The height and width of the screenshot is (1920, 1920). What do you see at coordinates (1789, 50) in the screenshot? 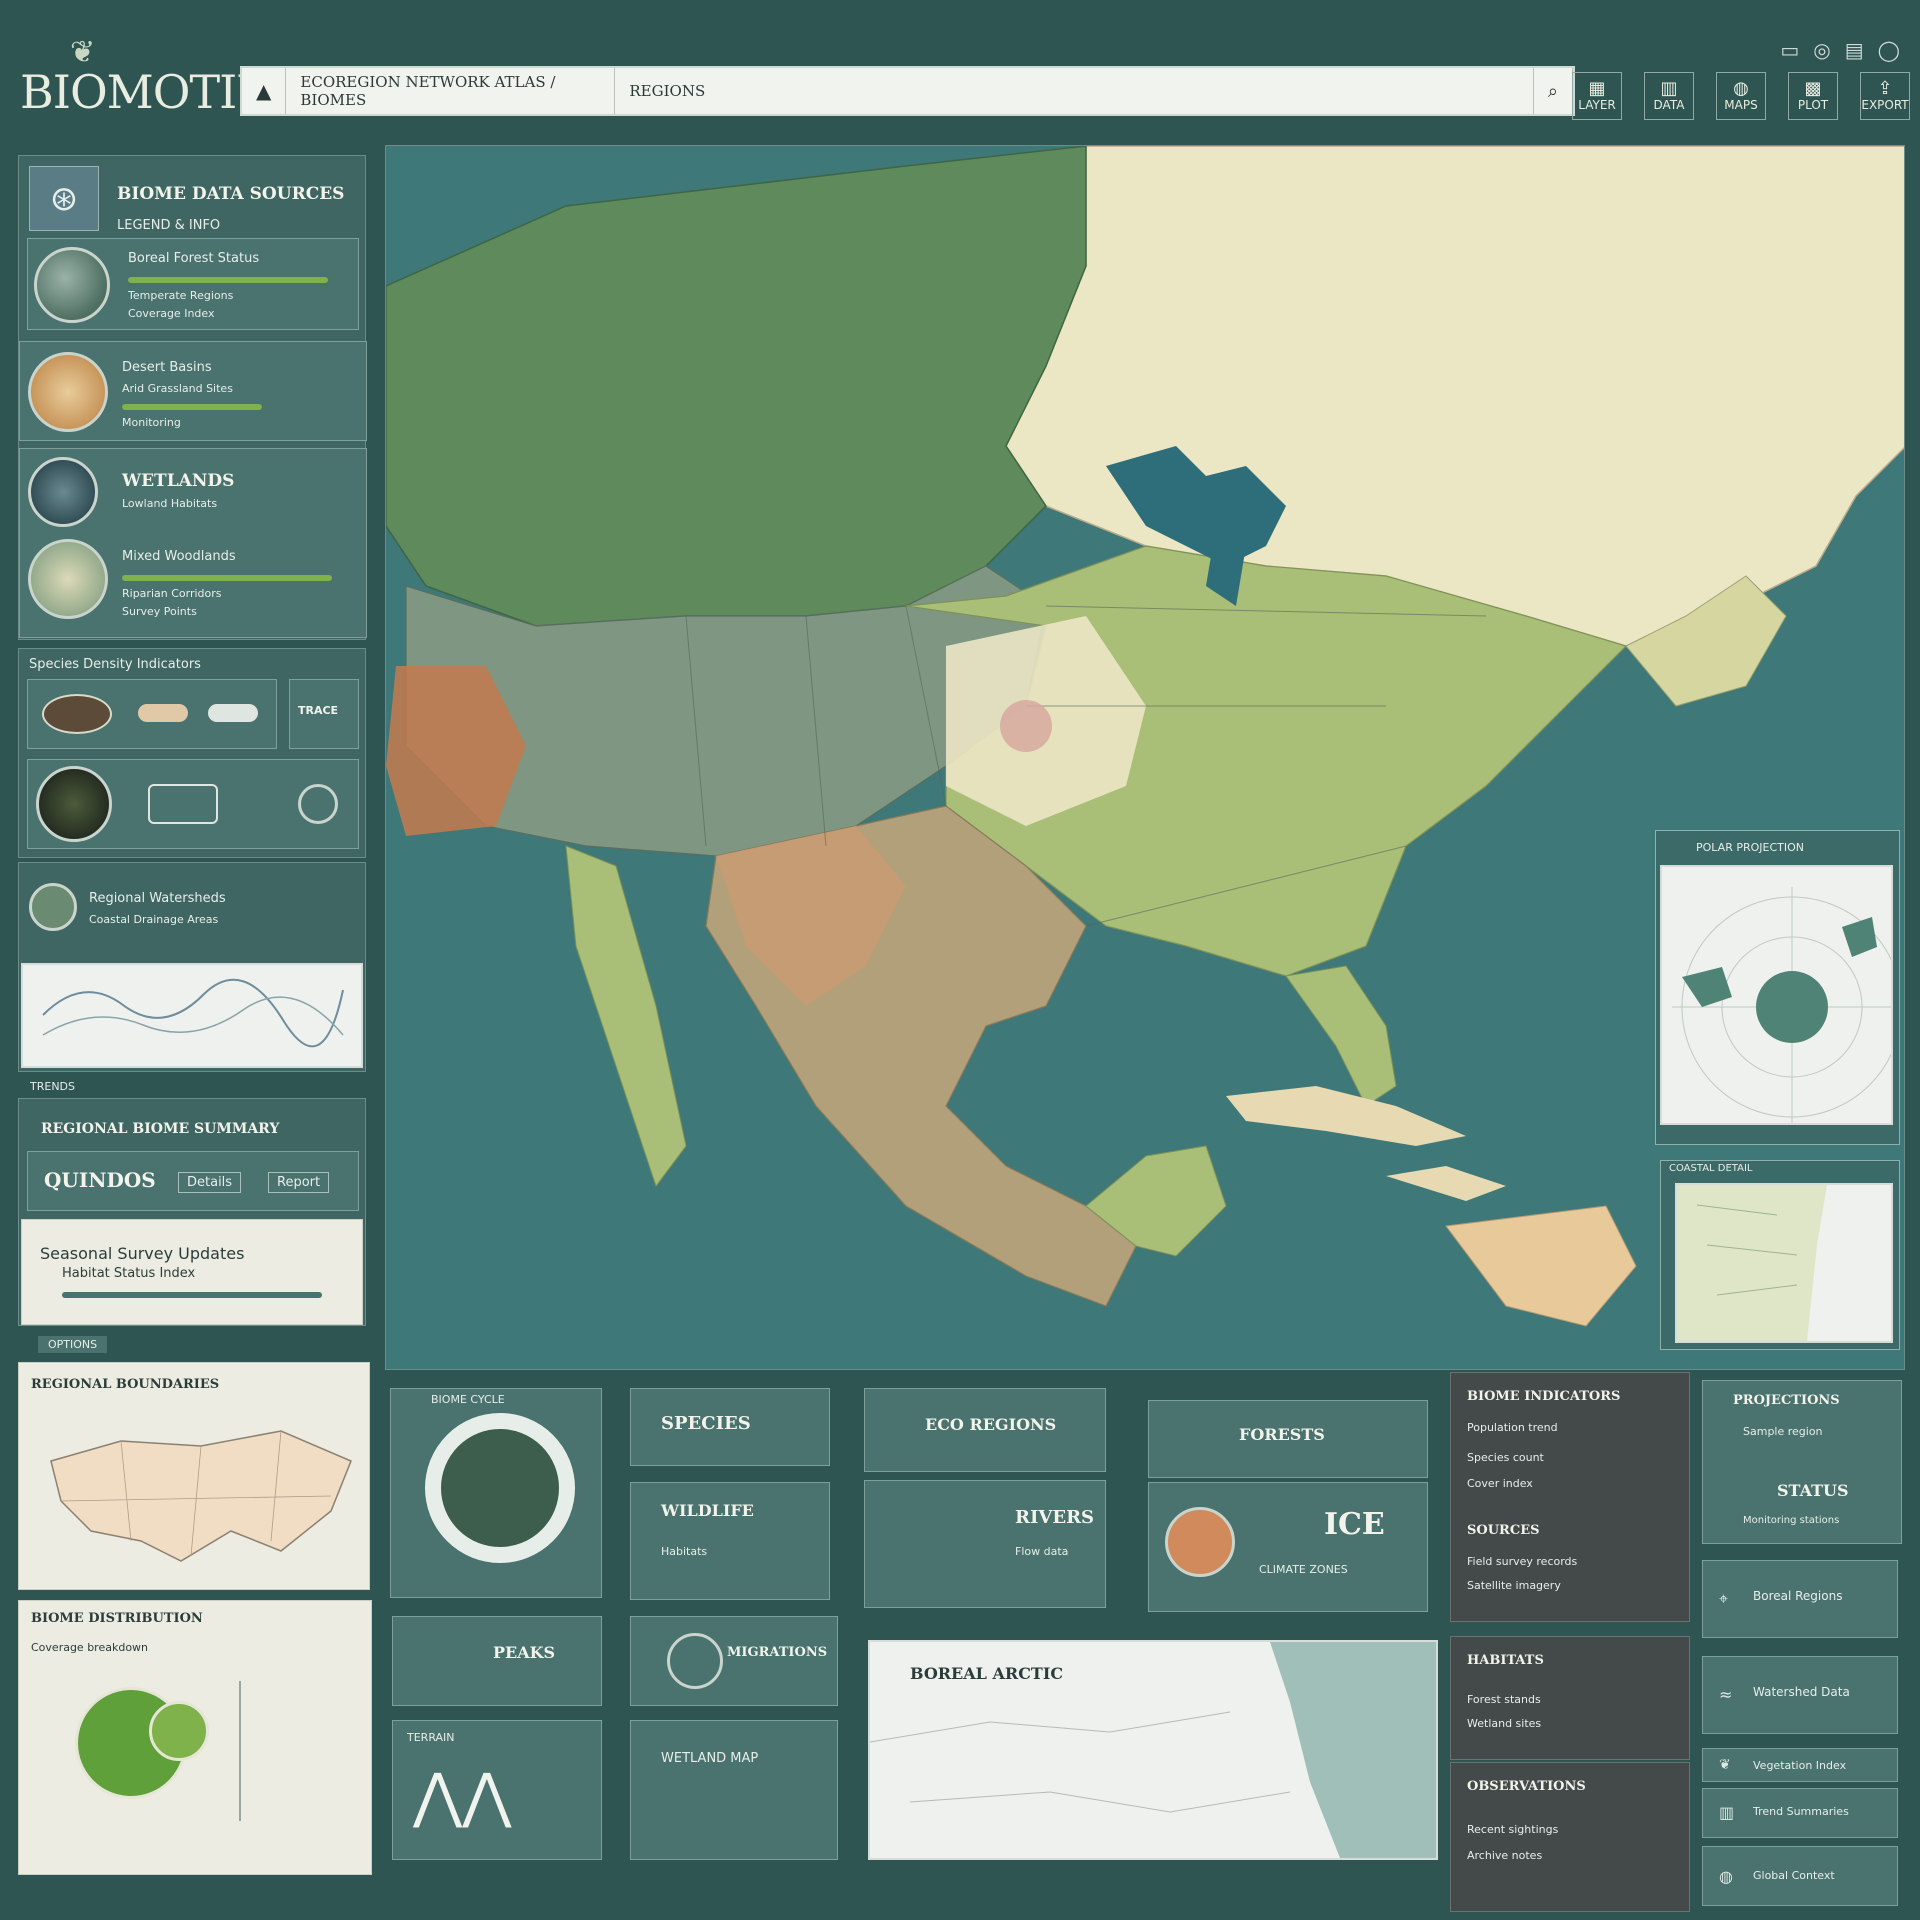
I see `minimize-icon: ▭` at bounding box center [1789, 50].